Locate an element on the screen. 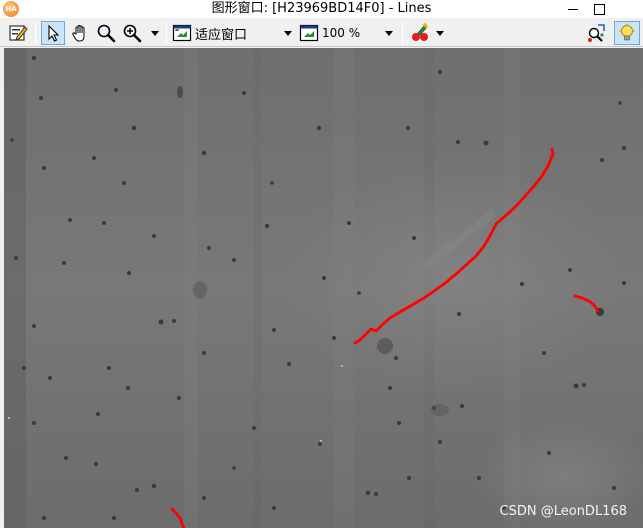 The width and height of the screenshot is (643, 528). color-pick-icon is located at coordinates (420, 32).